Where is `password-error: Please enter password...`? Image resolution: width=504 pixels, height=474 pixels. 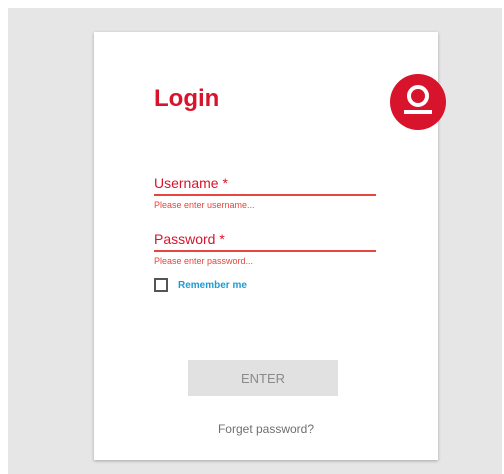 password-error: Please enter password... is located at coordinates (204, 261).